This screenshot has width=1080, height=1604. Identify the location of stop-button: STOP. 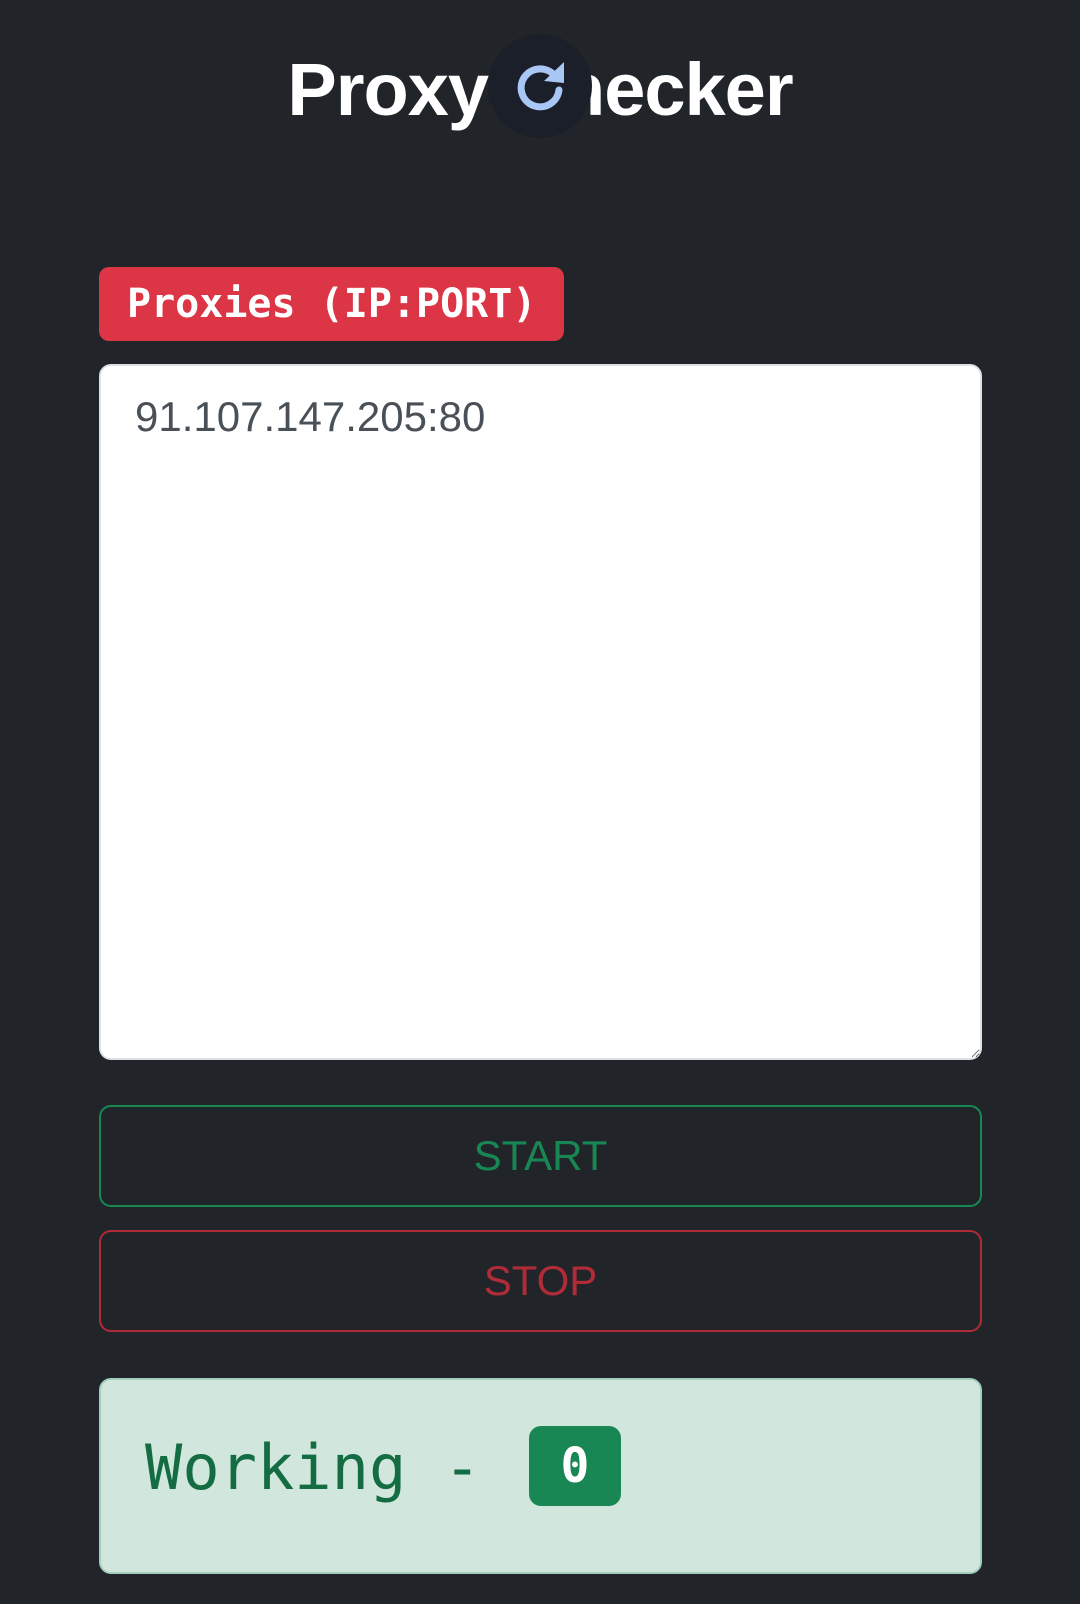
(540, 1281).